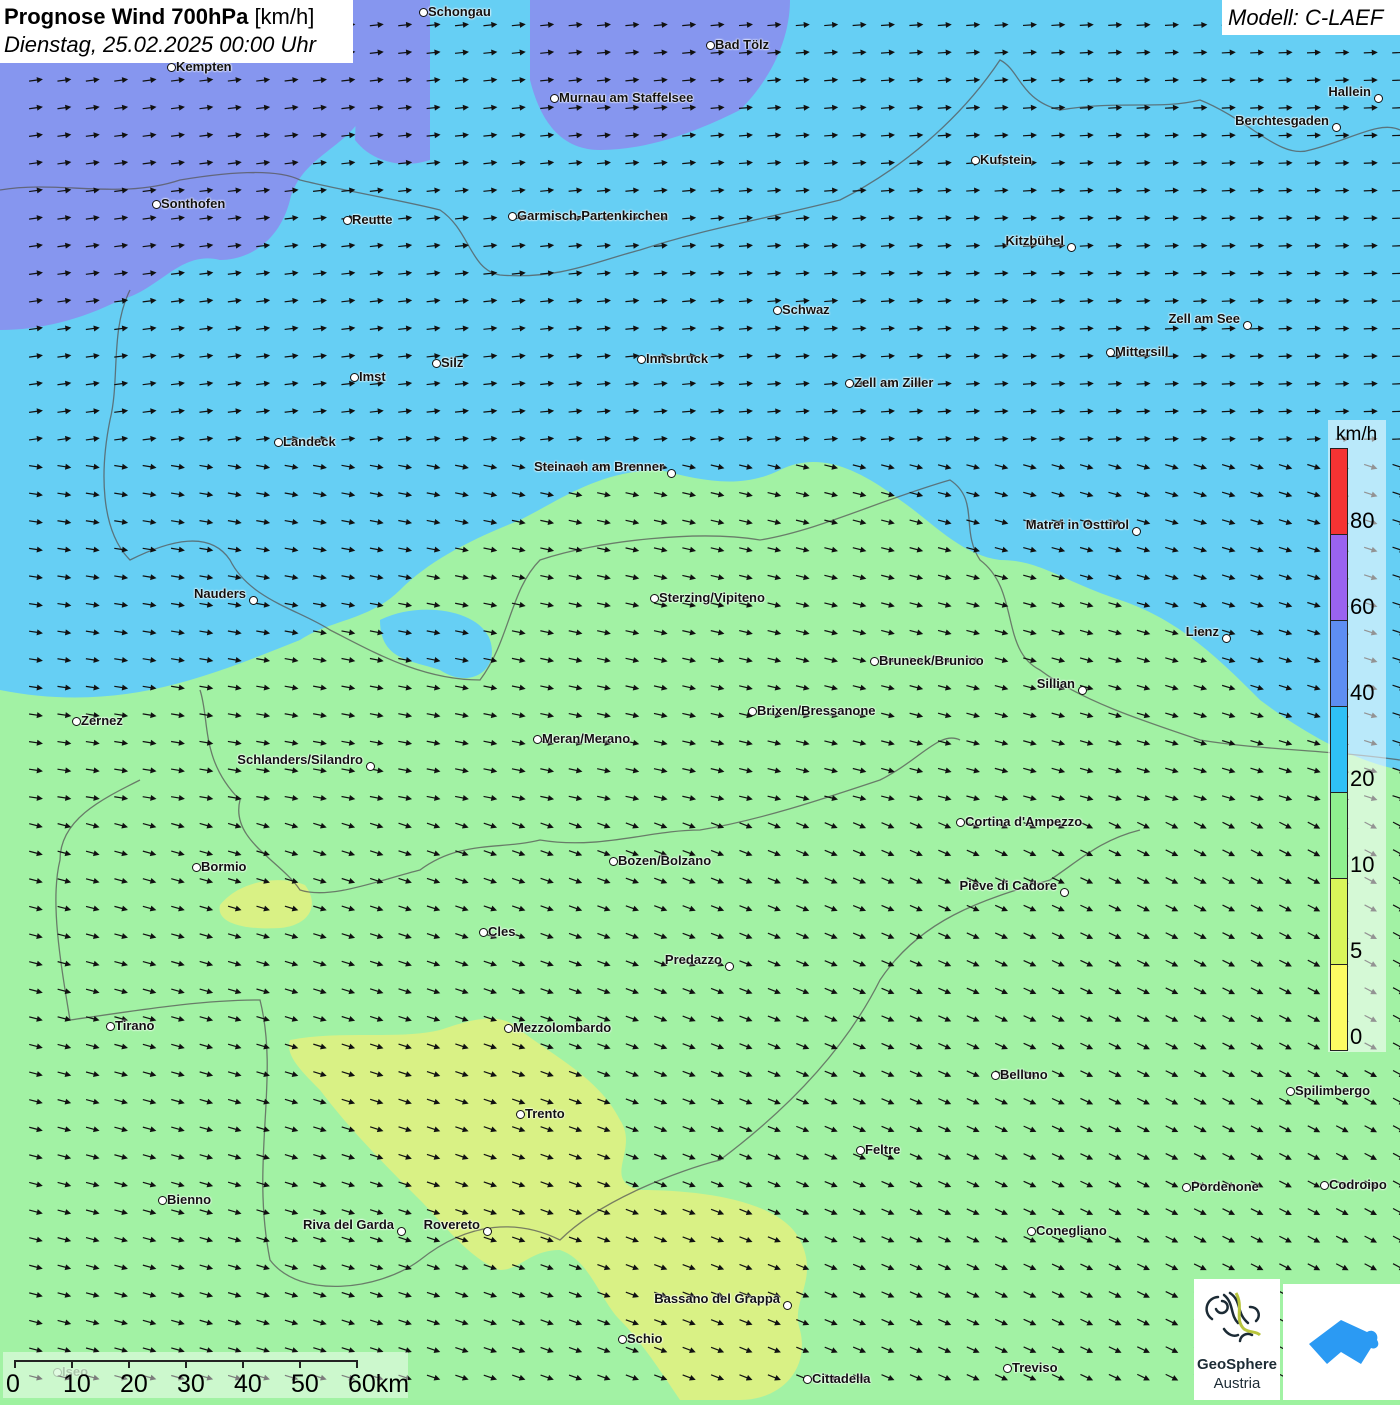 This screenshot has height=1405, width=1400. What do you see at coordinates (644, 1338) in the screenshot?
I see `city-label: Schio` at bounding box center [644, 1338].